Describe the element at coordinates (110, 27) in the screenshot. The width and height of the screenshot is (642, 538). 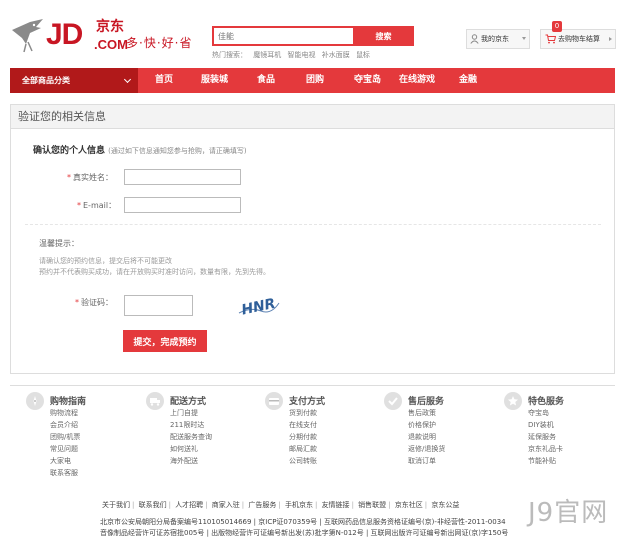
I see `logo-cn: 京东` at that location.